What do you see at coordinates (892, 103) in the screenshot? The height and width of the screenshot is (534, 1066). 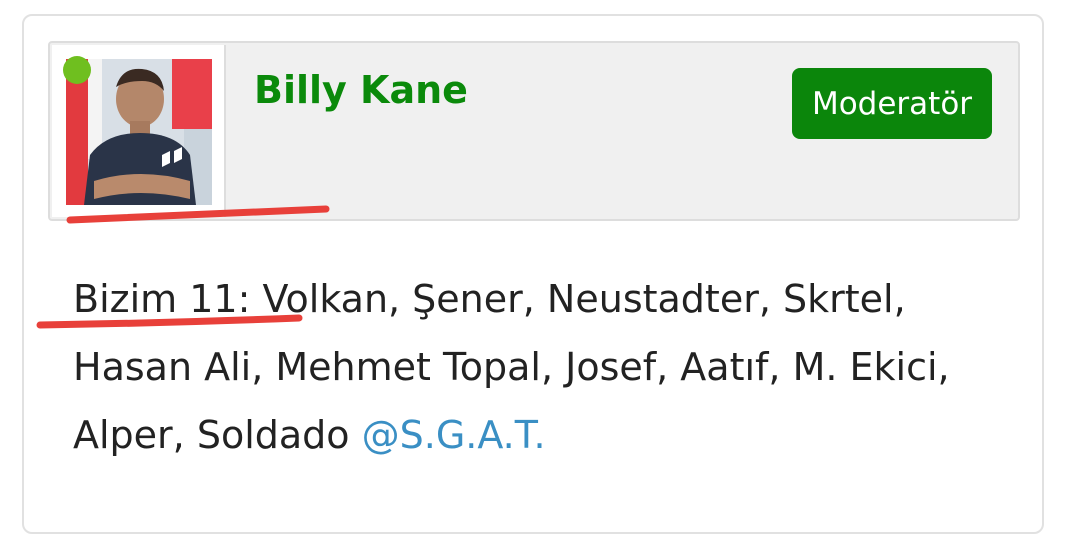 I see `role-badge: Moderatör` at bounding box center [892, 103].